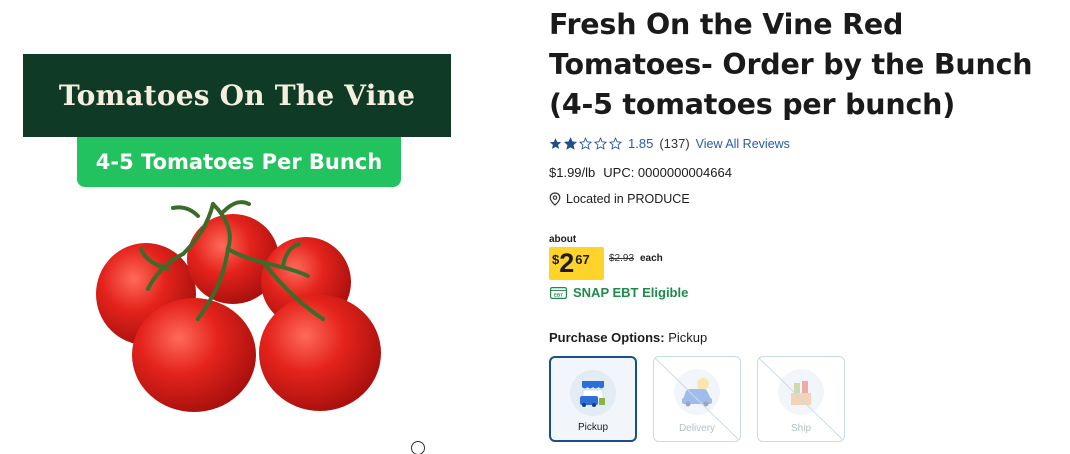 The image size is (1070, 454). What do you see at coordinates (572, 172) in the screenshot?
I see `unit-price: $1.99/lb` at bounding box center [572, 172].